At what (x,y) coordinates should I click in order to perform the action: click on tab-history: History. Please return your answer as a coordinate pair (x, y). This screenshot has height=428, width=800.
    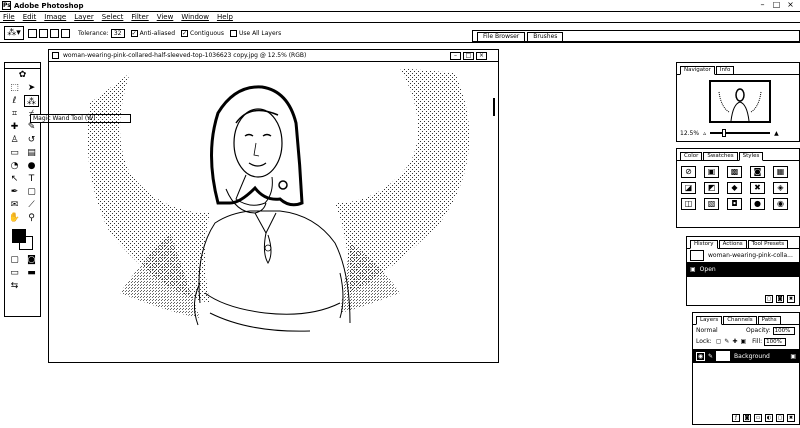
    Looking at the image, I should click on (704, 244).